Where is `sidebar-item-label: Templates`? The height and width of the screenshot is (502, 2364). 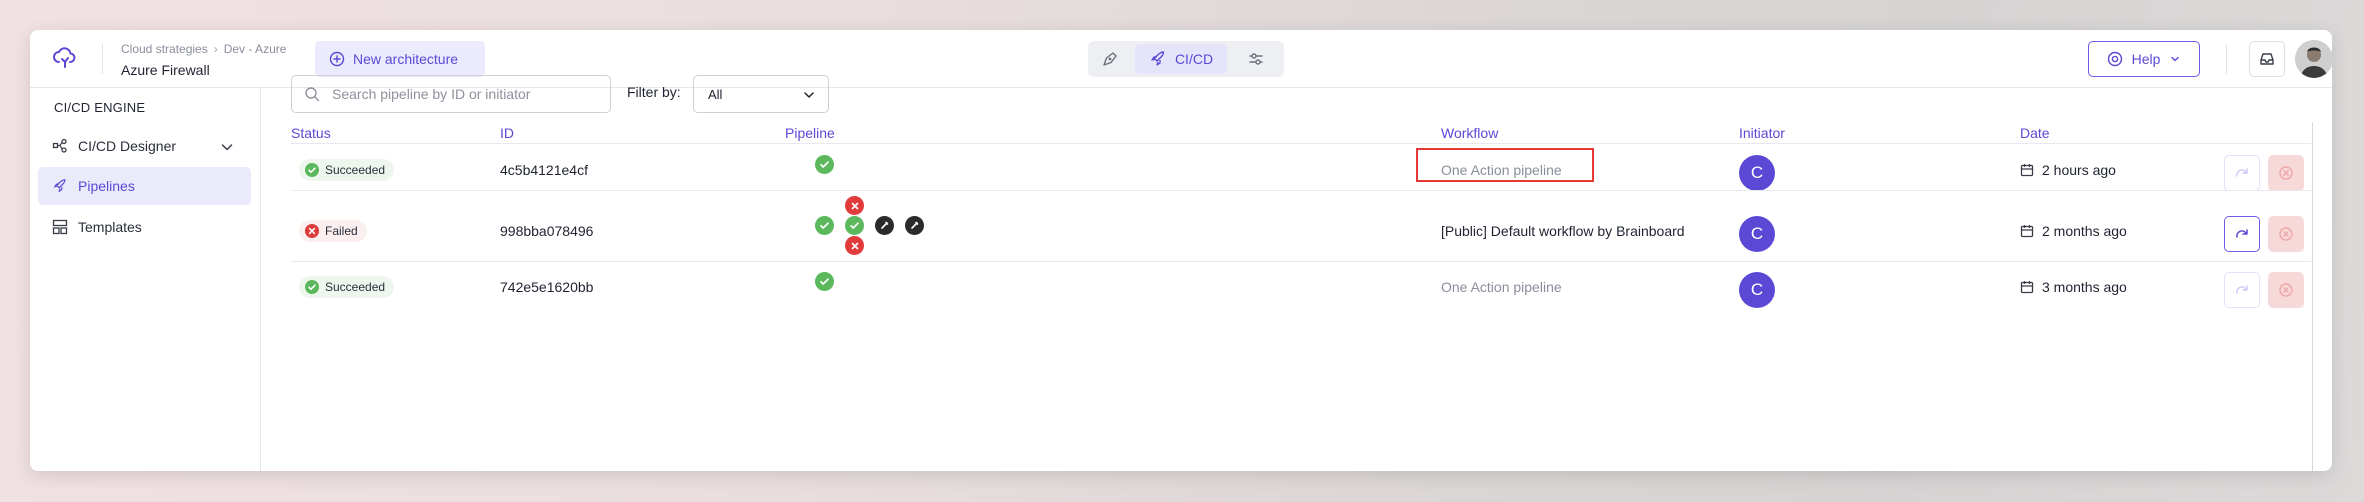
sidebar-item-label: Templates is located at coordinates (110, 227).